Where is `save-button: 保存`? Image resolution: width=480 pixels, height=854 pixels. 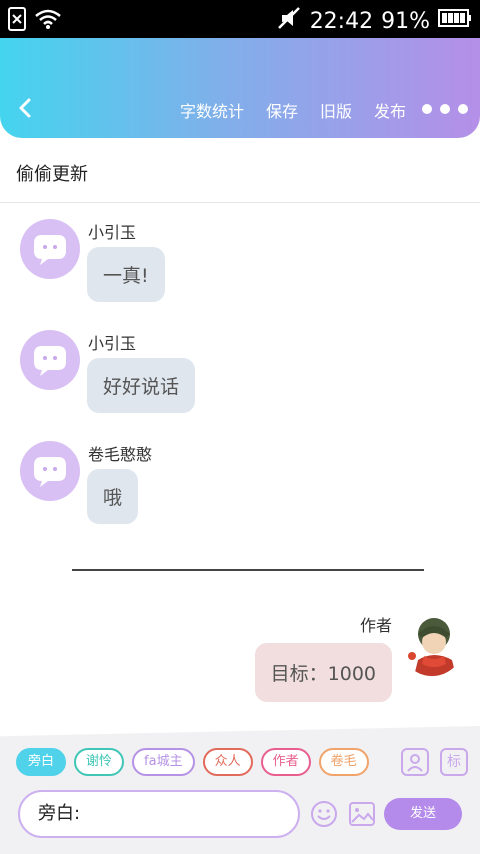 save-button: 保存 is located at coordinates (282, 110).